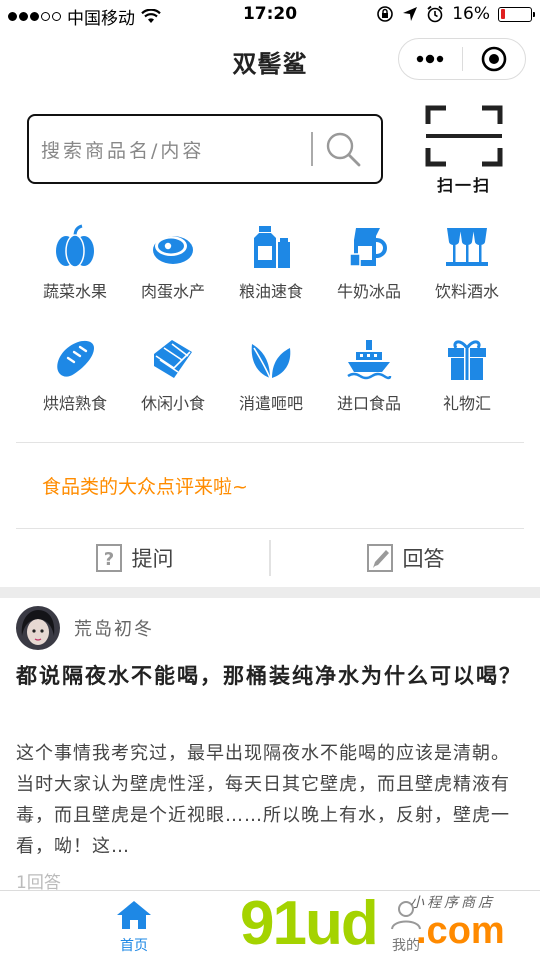 The width and height of the screenshot is (540, 960). I want to click on status-bar: 中国移动 17:20 16%, so click(270, 15).